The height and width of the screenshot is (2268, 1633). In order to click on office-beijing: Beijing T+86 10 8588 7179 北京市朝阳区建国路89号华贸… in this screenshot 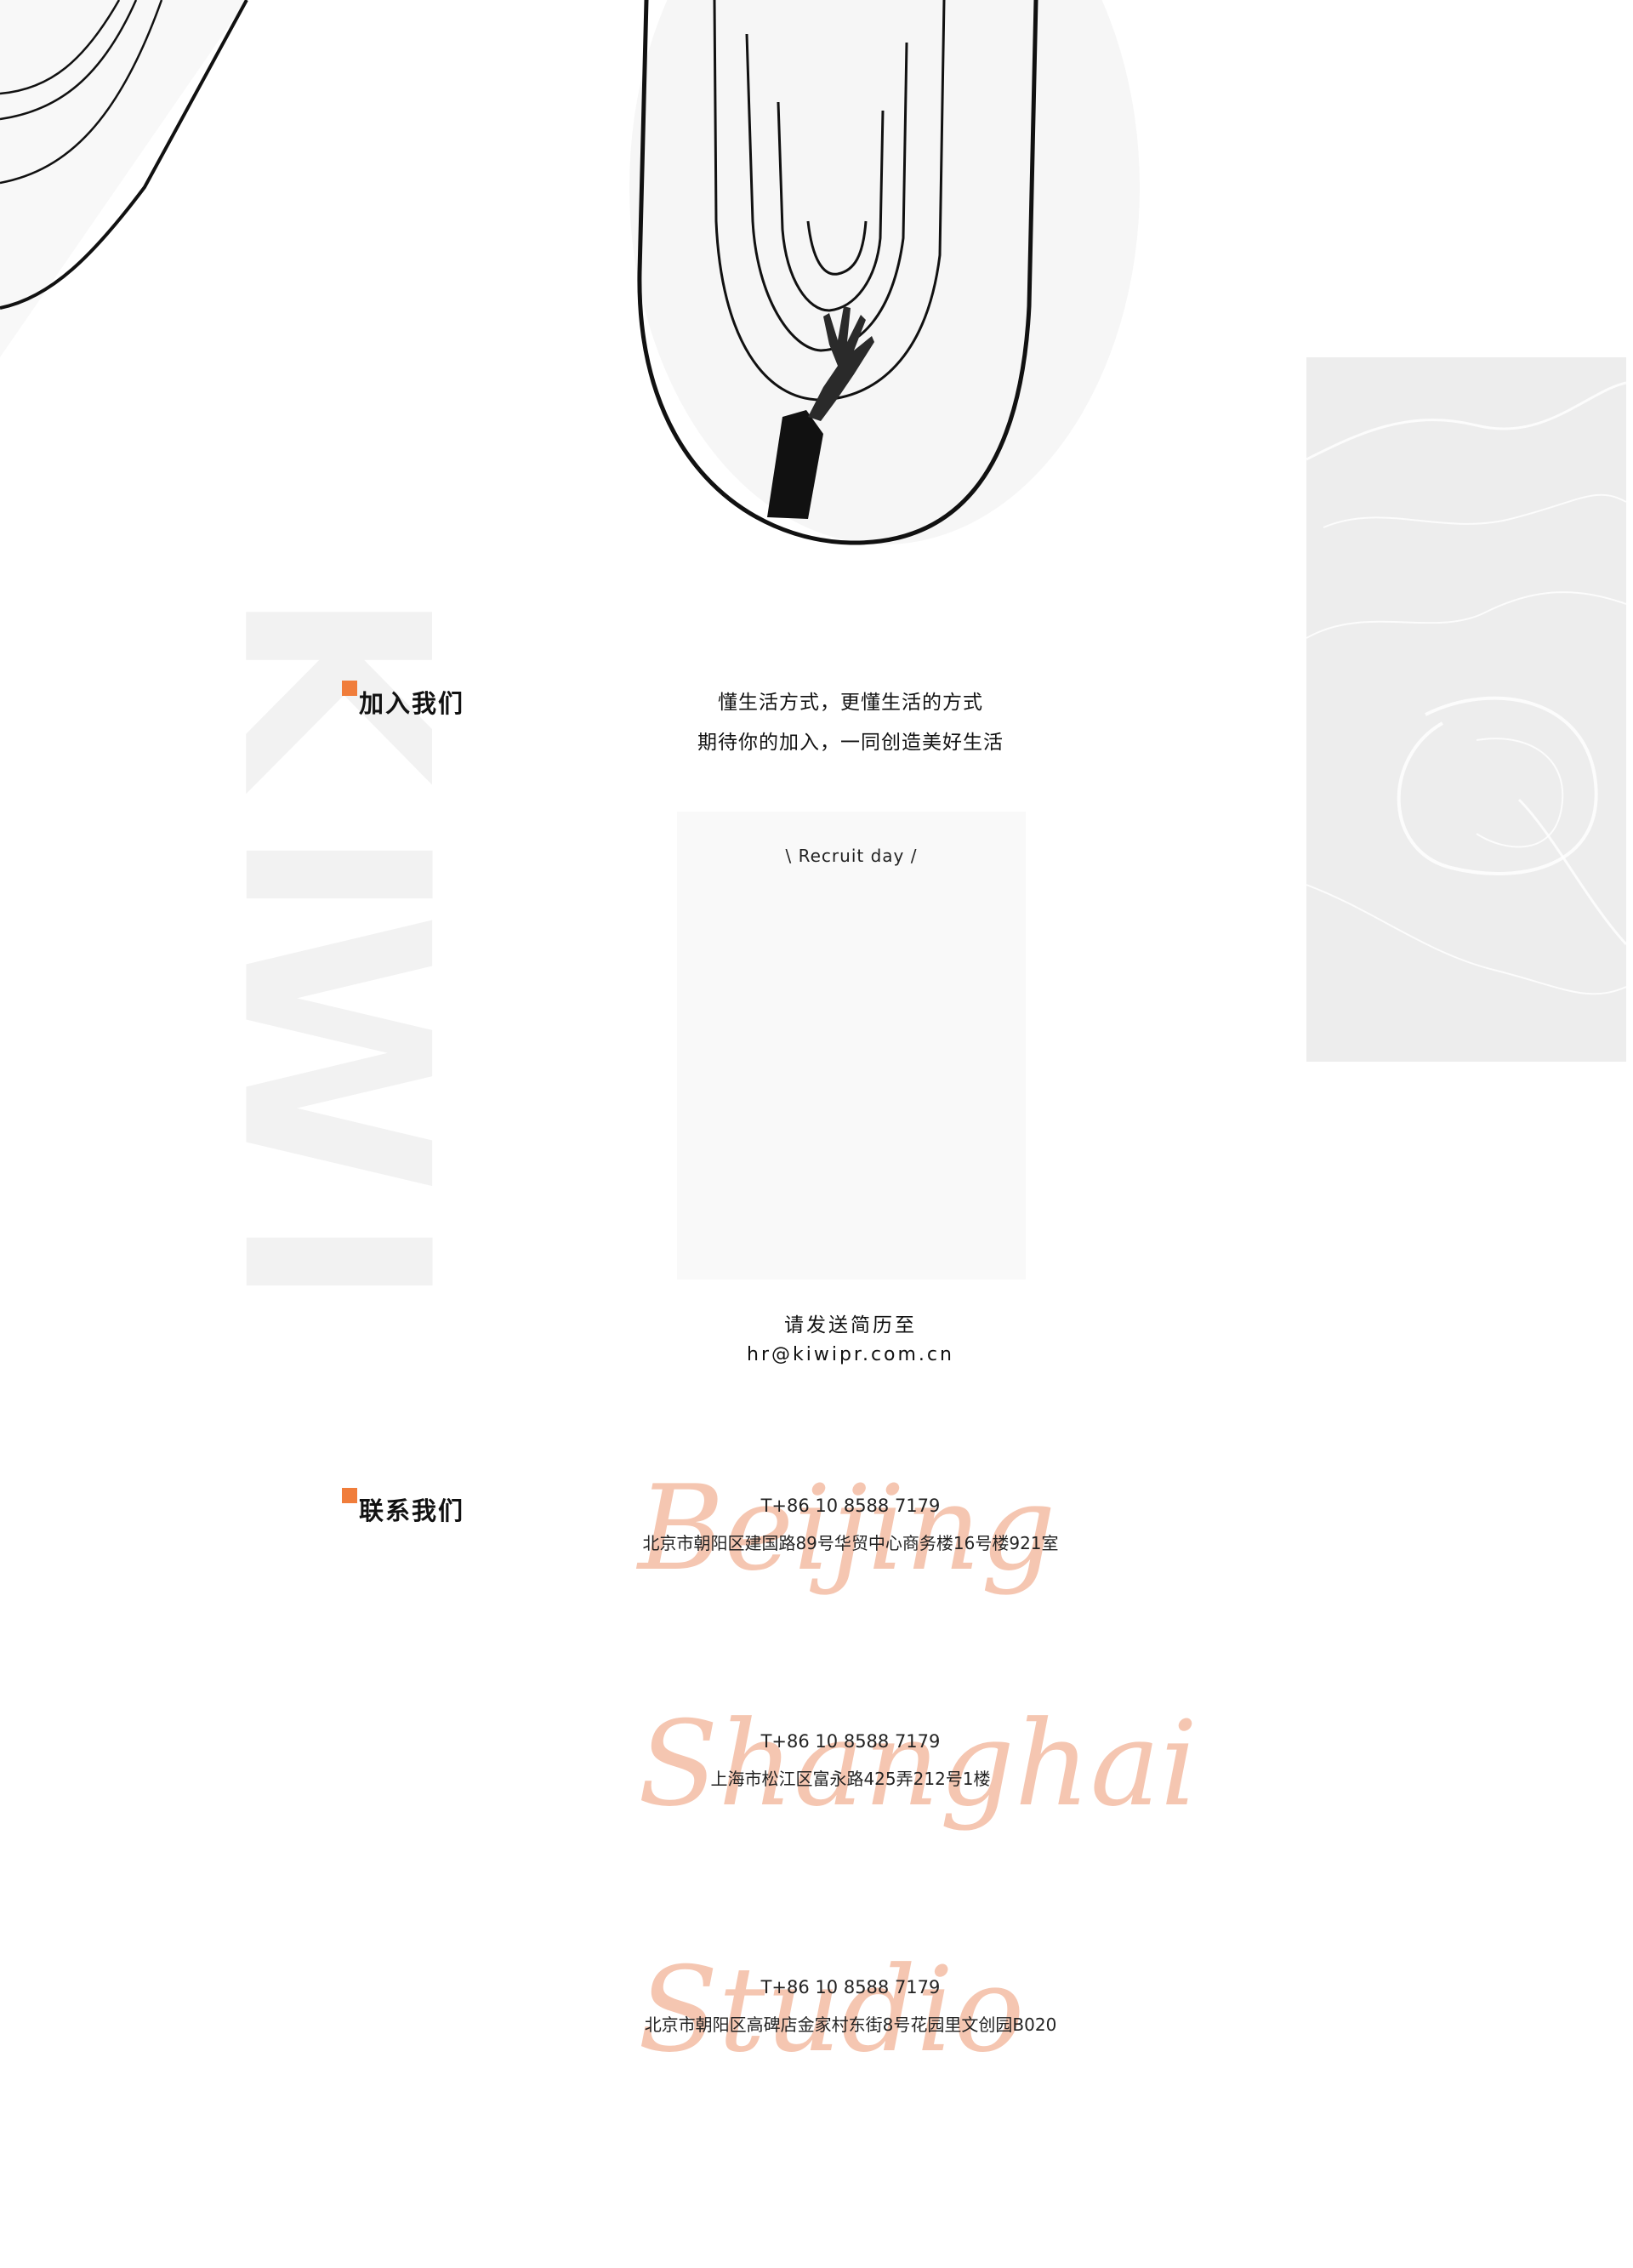, I will do `click(850, 1529)`.